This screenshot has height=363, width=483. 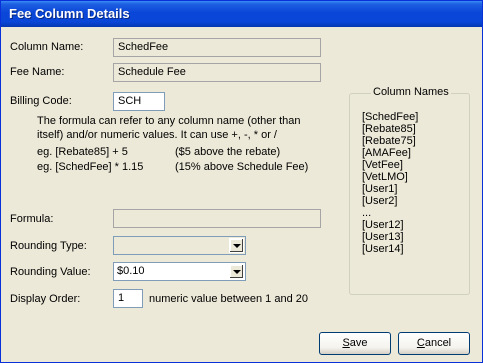 What do you see at coordinates (420, 343) in the screenshot?
I see `cancel-button-hotkey: C` at bounding box center [420, 343].